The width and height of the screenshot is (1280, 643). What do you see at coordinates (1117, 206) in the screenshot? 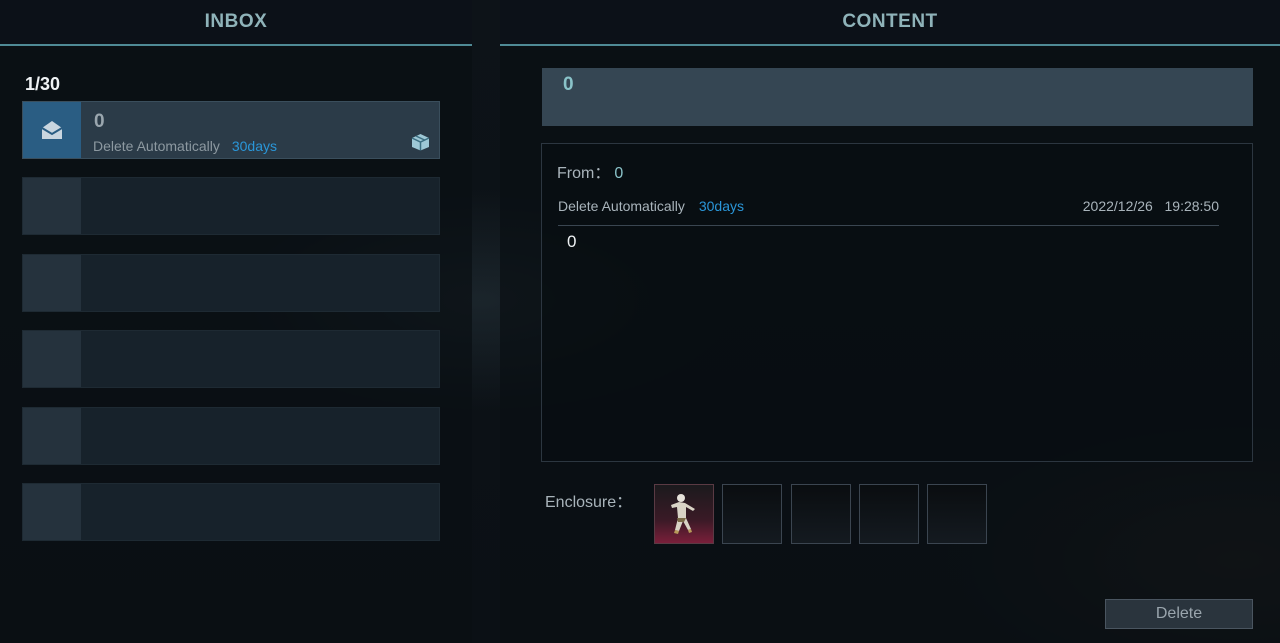
I see `mail-date: 2022/12/26` at bounding box center [1117, 206].